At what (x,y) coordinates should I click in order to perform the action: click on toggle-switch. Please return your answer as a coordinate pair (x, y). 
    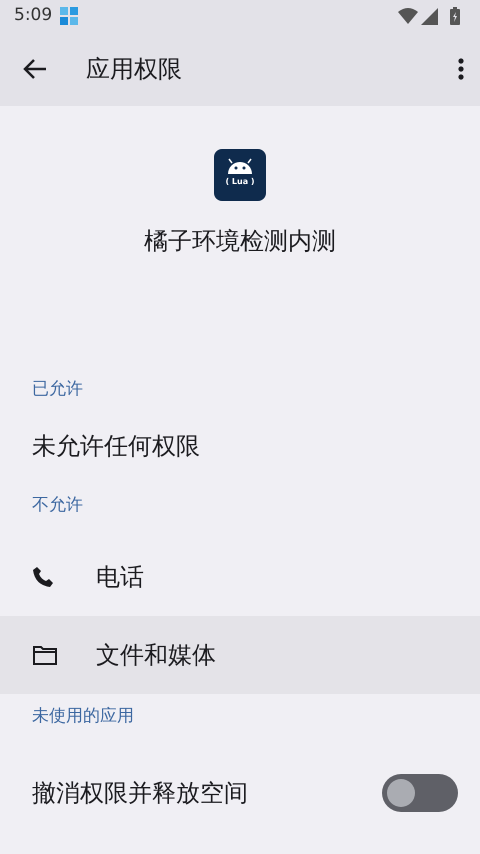
    Looking at the image, I should click on (420, 793).